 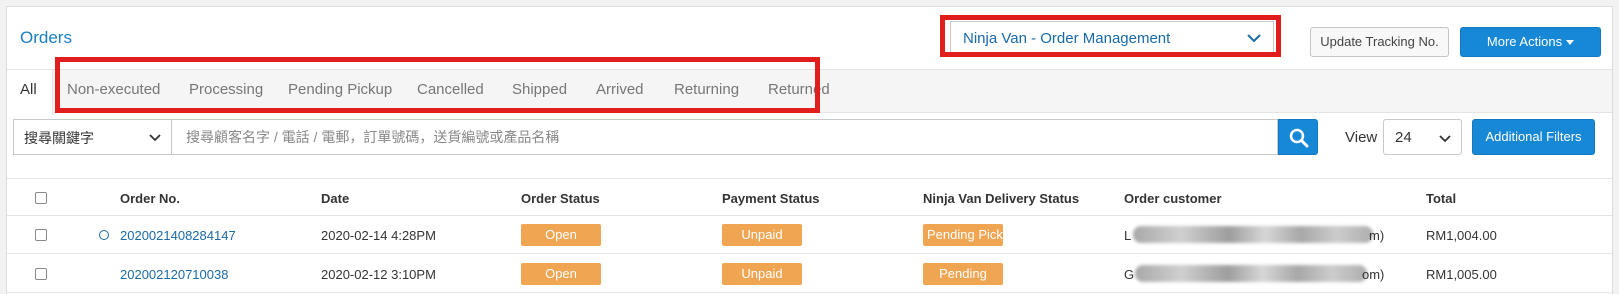 I want to click on additional-filters-button: Additional Filters, so click(x=1533, y=137).